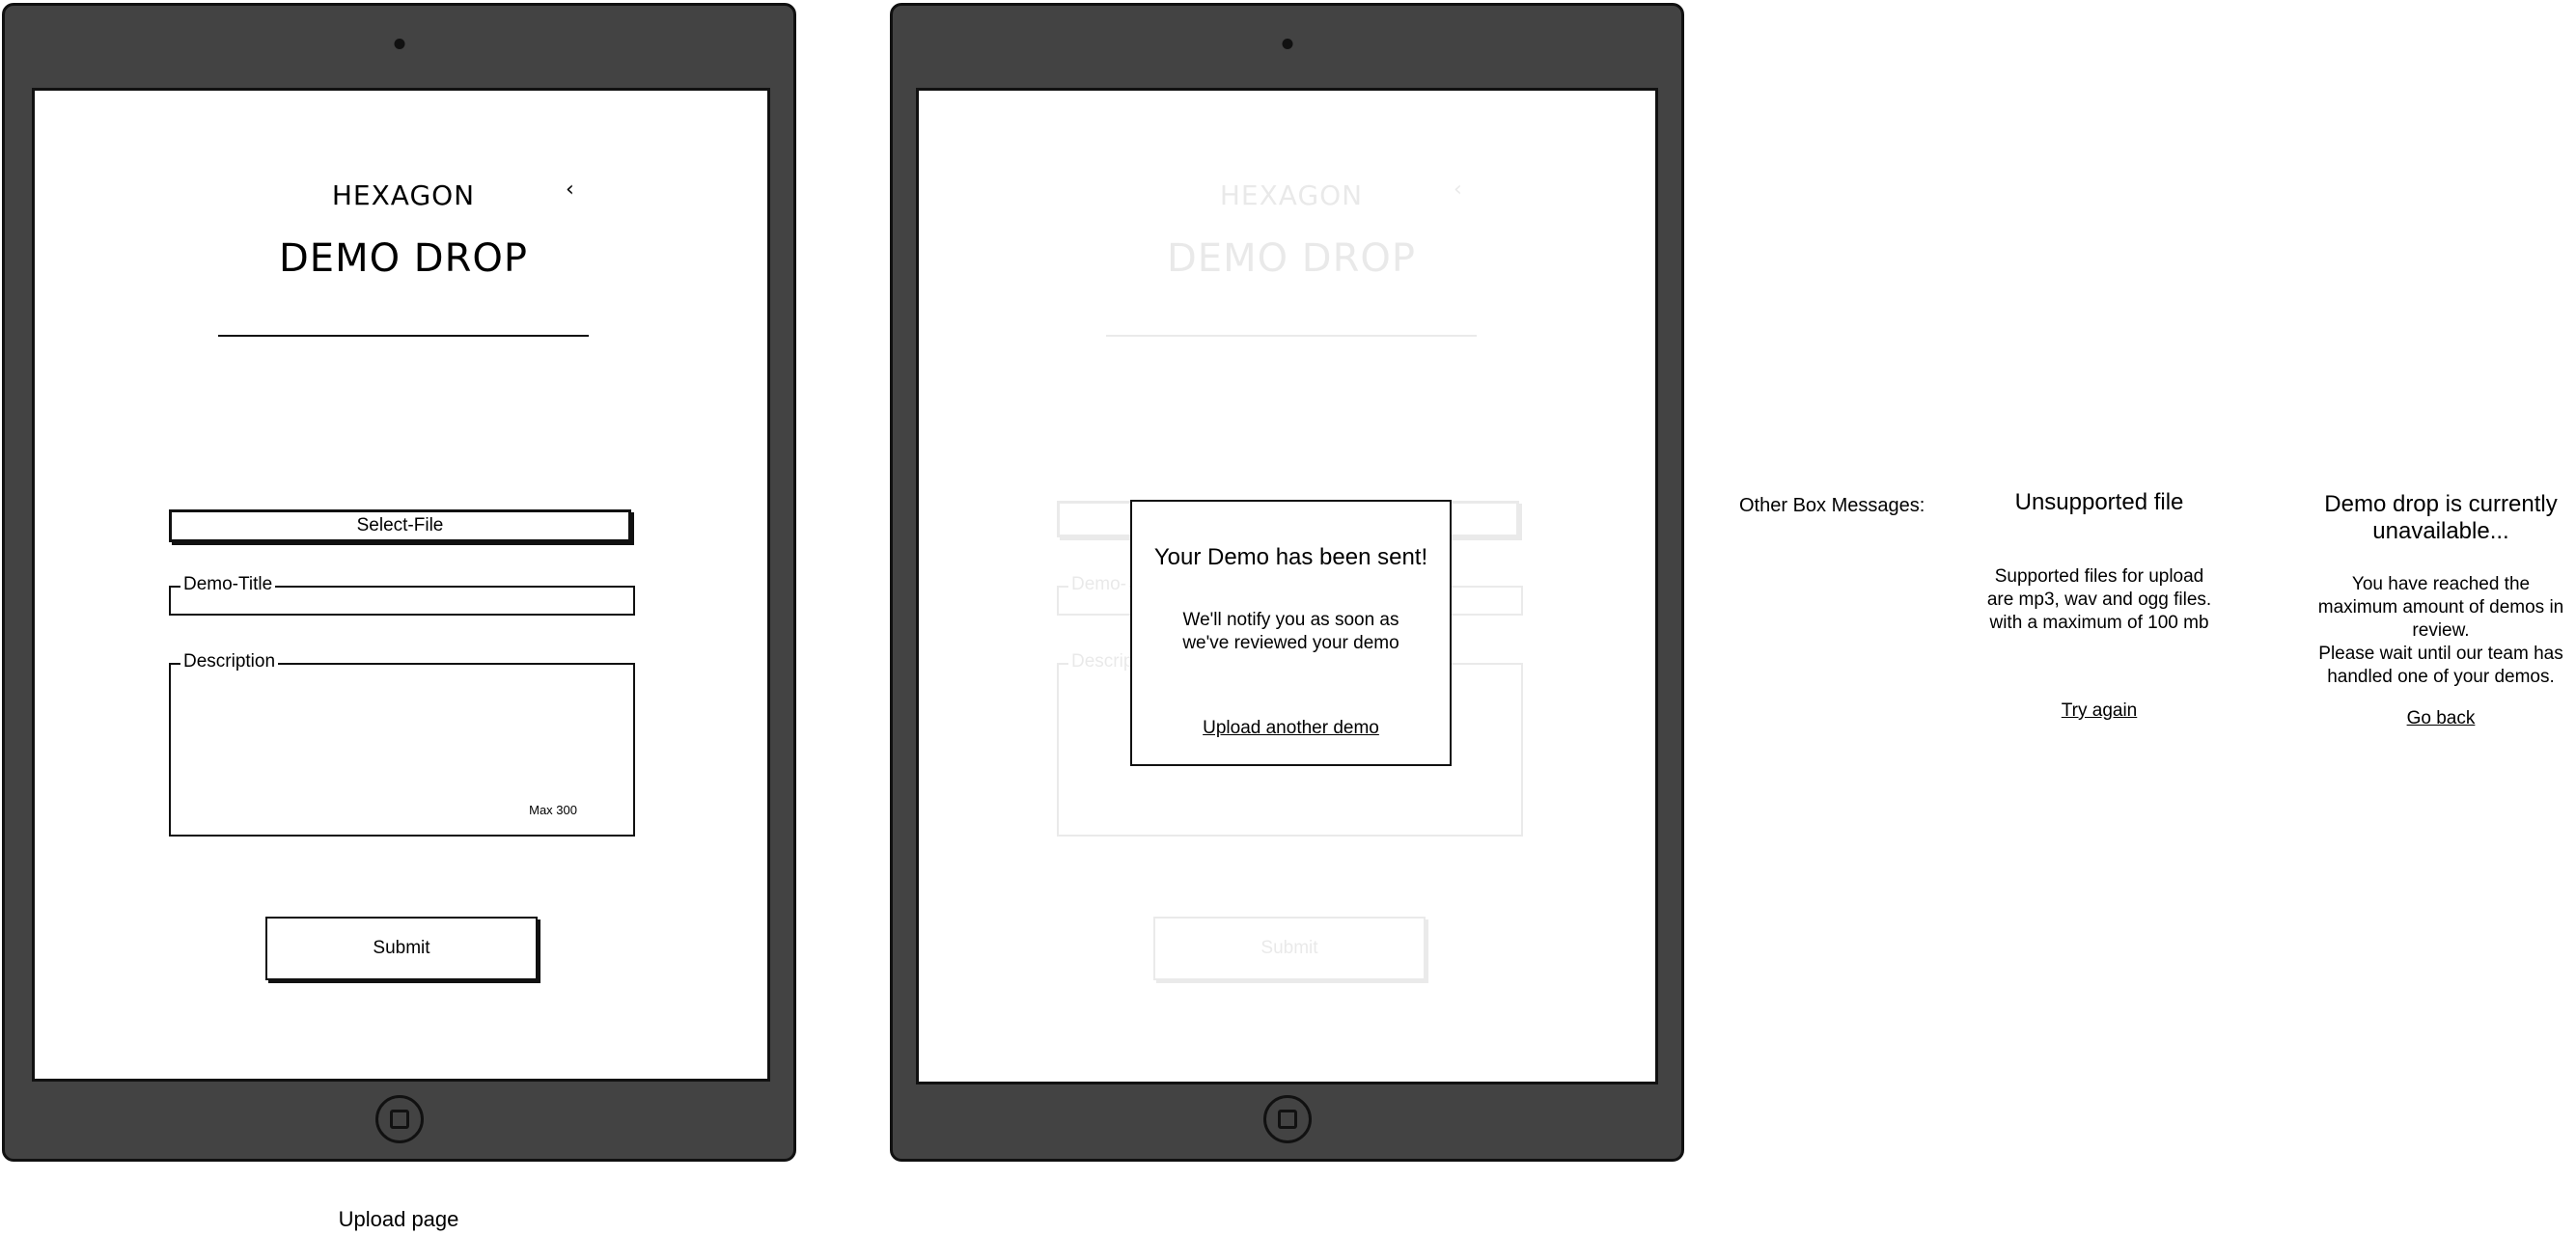 The image size is (2576, 1235). I want to click on unavailable-line-4: Please wait until our team has, so click(2440, 654).